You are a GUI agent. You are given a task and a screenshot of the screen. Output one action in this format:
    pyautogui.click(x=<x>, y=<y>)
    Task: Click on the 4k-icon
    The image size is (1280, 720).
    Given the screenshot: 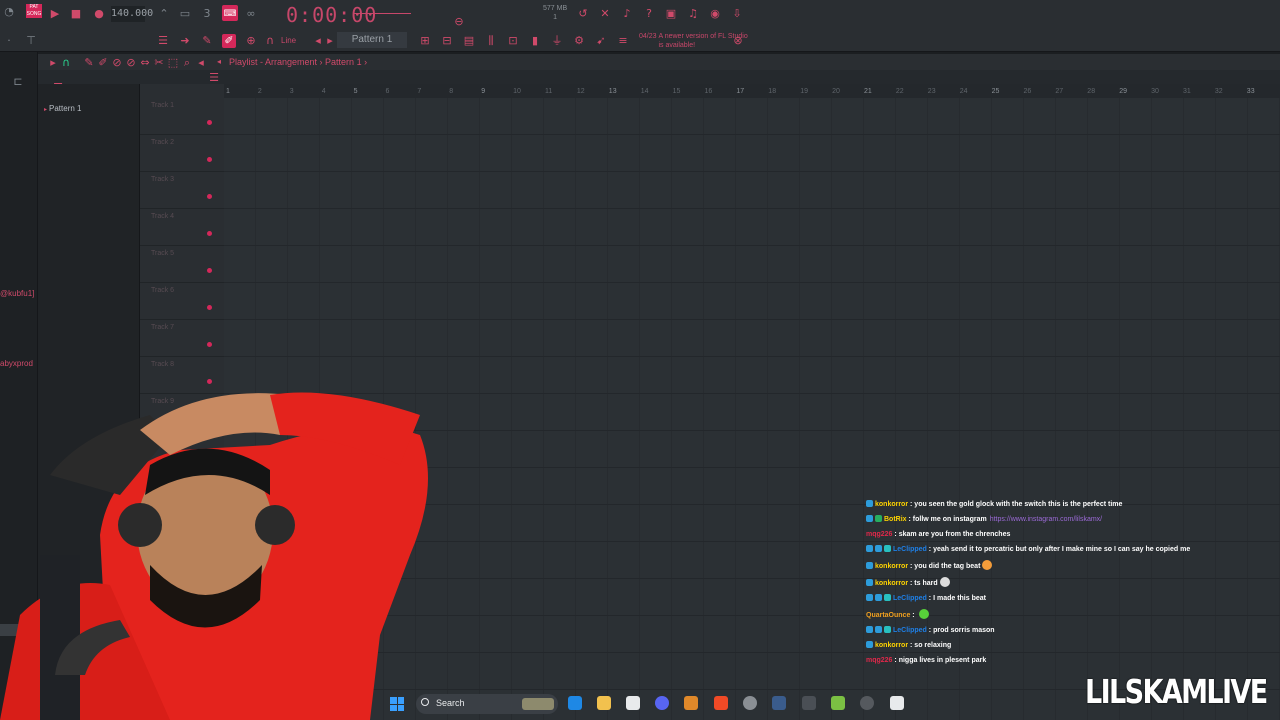 What is the action you would take?
    pyautogui.click(x=867, y=703)
    